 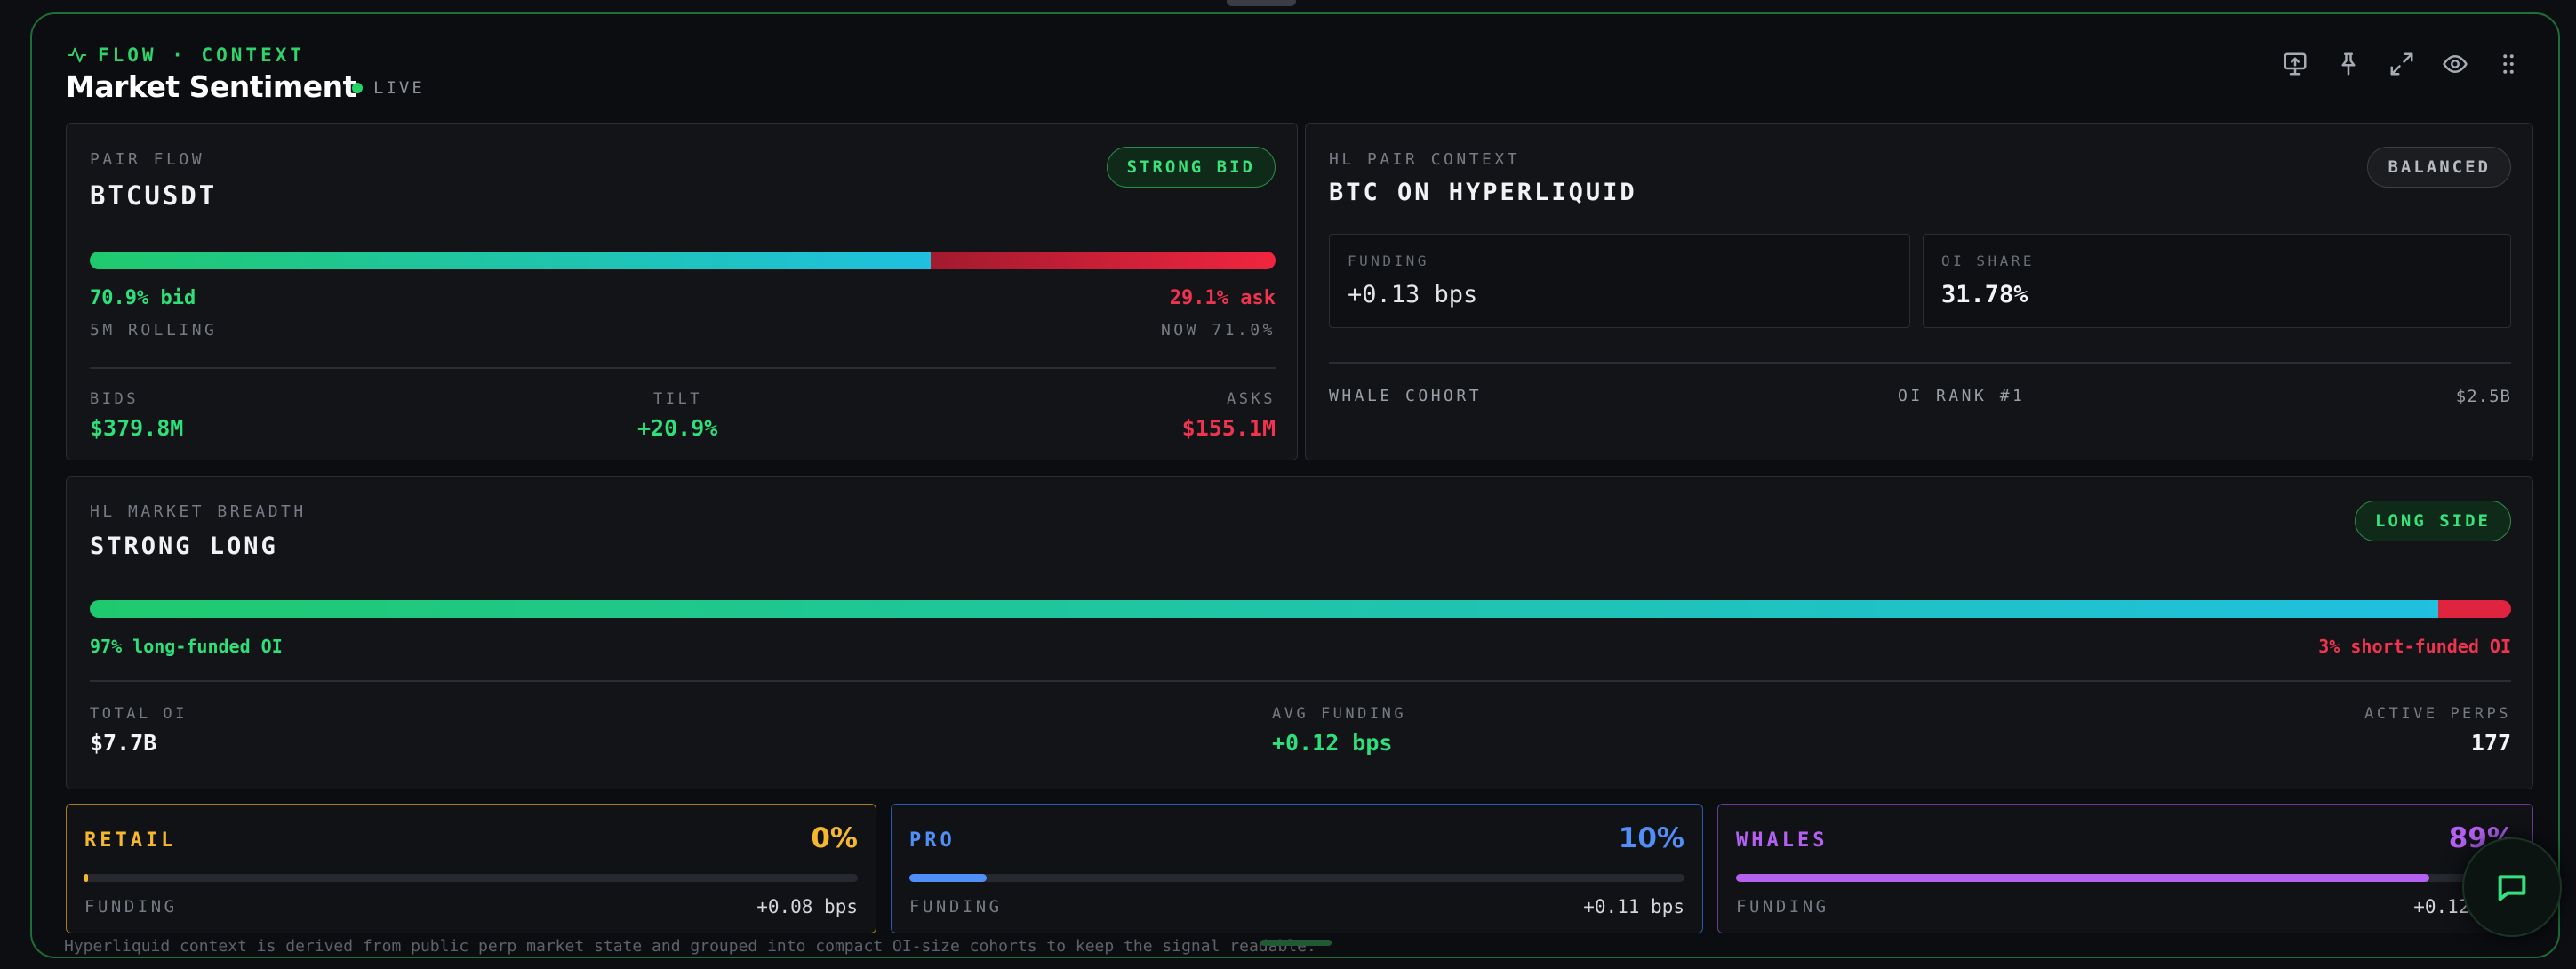 I want to click on whale-cohort-value: $2.5B, so click(x=2483, y=396).